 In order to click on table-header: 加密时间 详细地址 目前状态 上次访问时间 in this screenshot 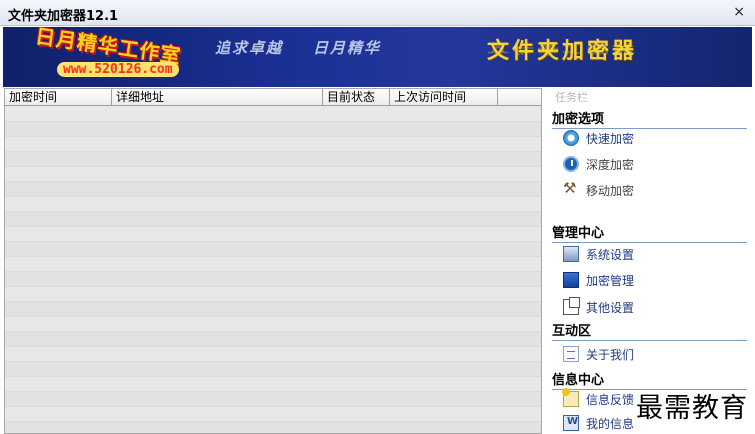, I will do `click(273, 97)`.